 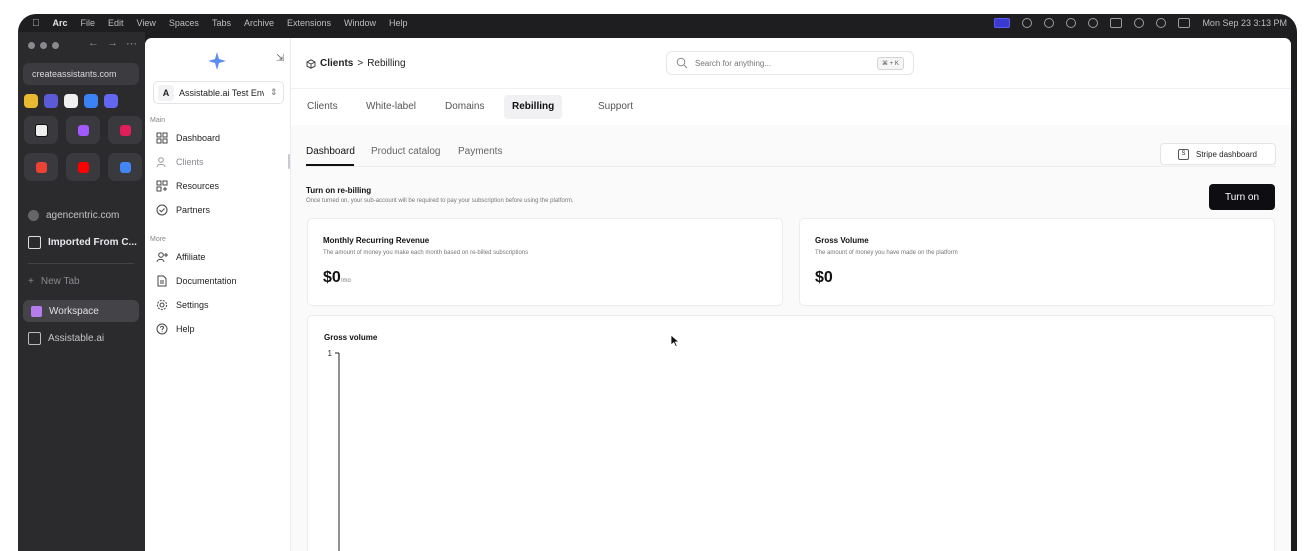 I want to click on arc-tab-workspace: Workspace, so click(x=81, y=311).